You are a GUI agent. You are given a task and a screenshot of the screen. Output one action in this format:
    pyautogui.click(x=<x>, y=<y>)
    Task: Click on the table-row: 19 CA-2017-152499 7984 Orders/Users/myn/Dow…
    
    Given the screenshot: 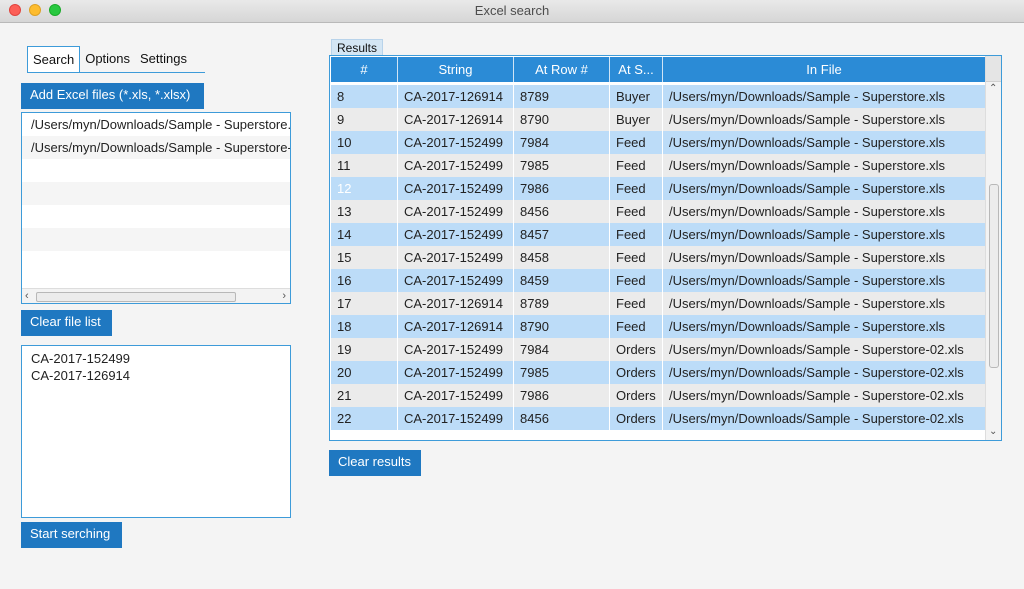 What is the action you would take?
    pyautogui.click(x=658, y=349)
    